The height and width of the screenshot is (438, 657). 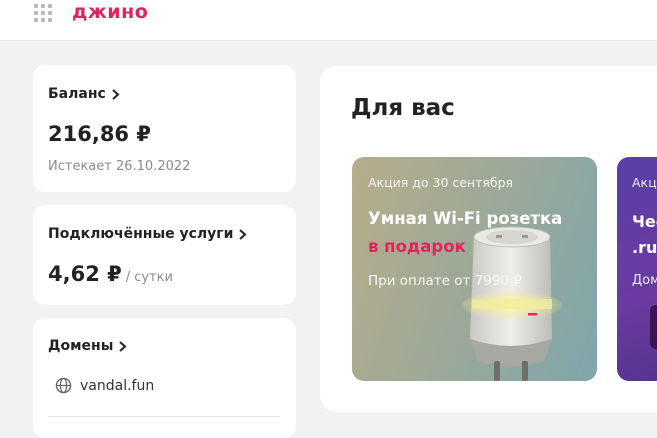 I want to click on promo-eyebrow: Акц, so click(x=644, y=182).